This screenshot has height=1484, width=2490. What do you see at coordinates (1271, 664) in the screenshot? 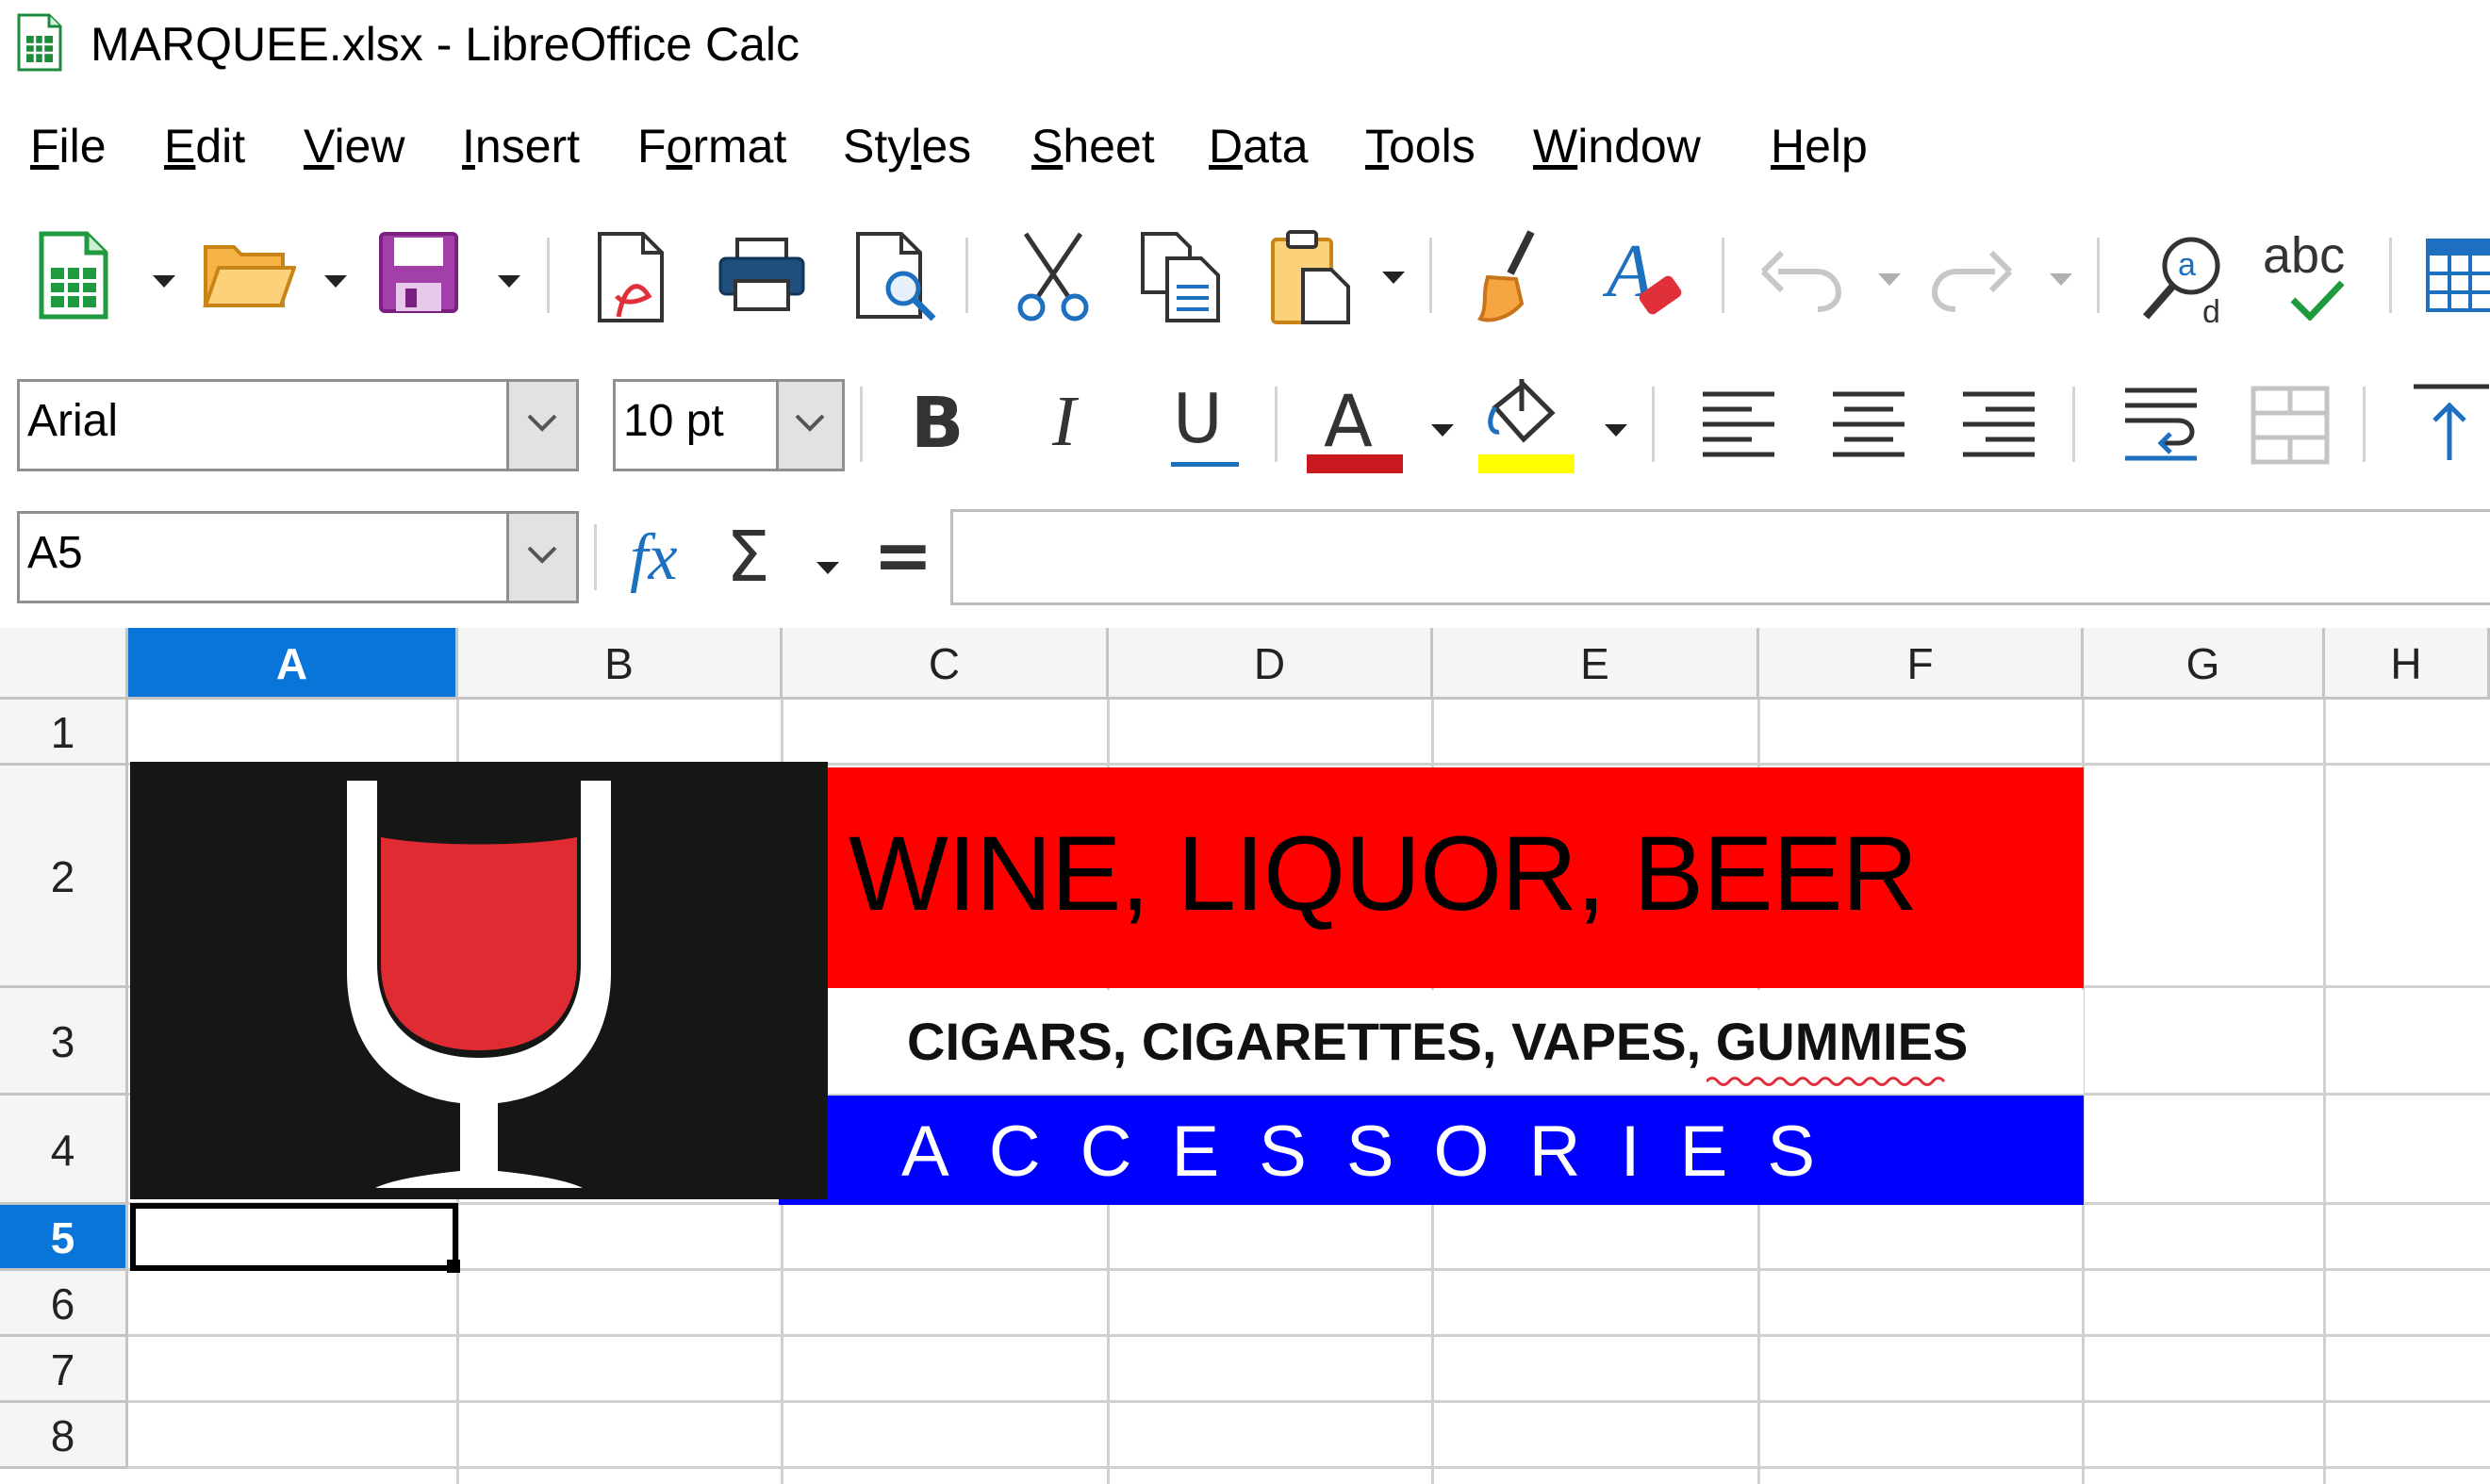
I see `column-header-d: D` at bounding box center [1271, 664].